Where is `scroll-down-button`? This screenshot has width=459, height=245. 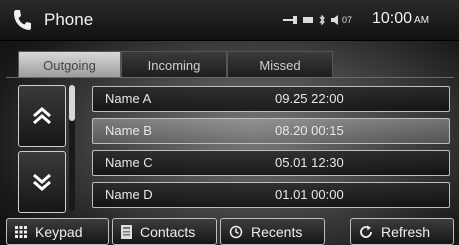 scroll-down-button is located at coordinates (42, 182).